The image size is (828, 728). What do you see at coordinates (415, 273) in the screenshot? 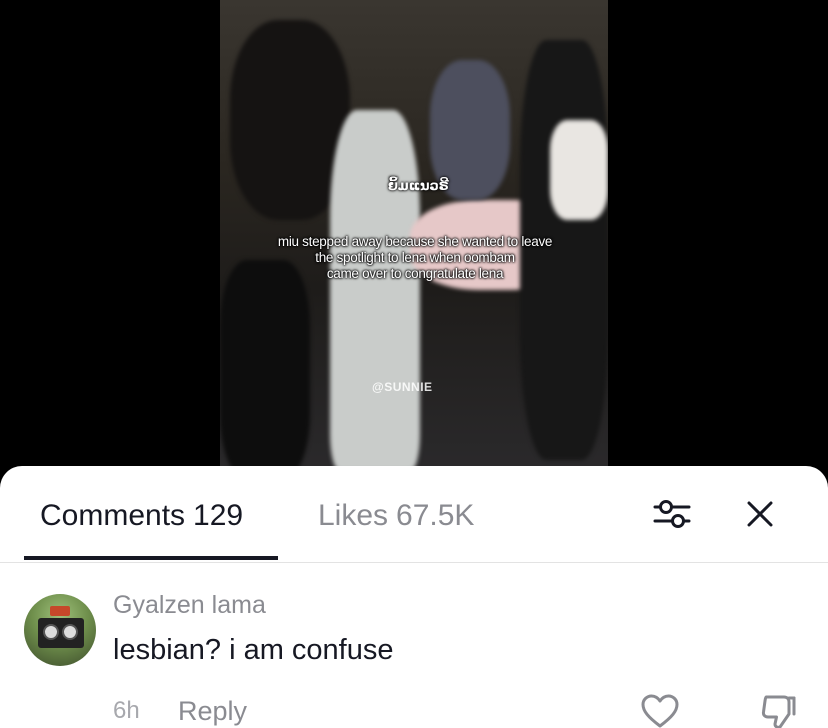
I see `caption-line: came over to congratulate lena` at bounding box center [415, 273].